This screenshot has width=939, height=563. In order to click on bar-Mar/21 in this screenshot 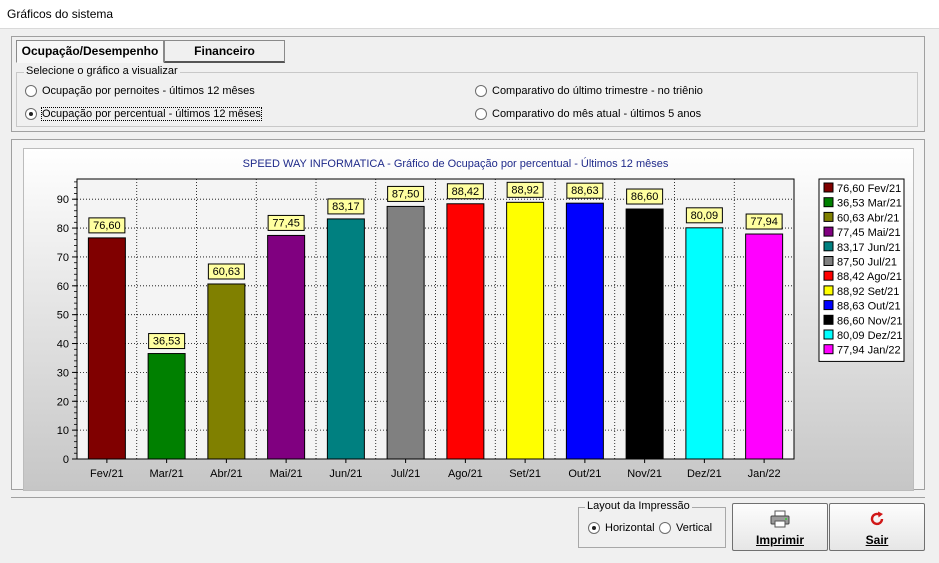, I will do `click(166, 406)`.